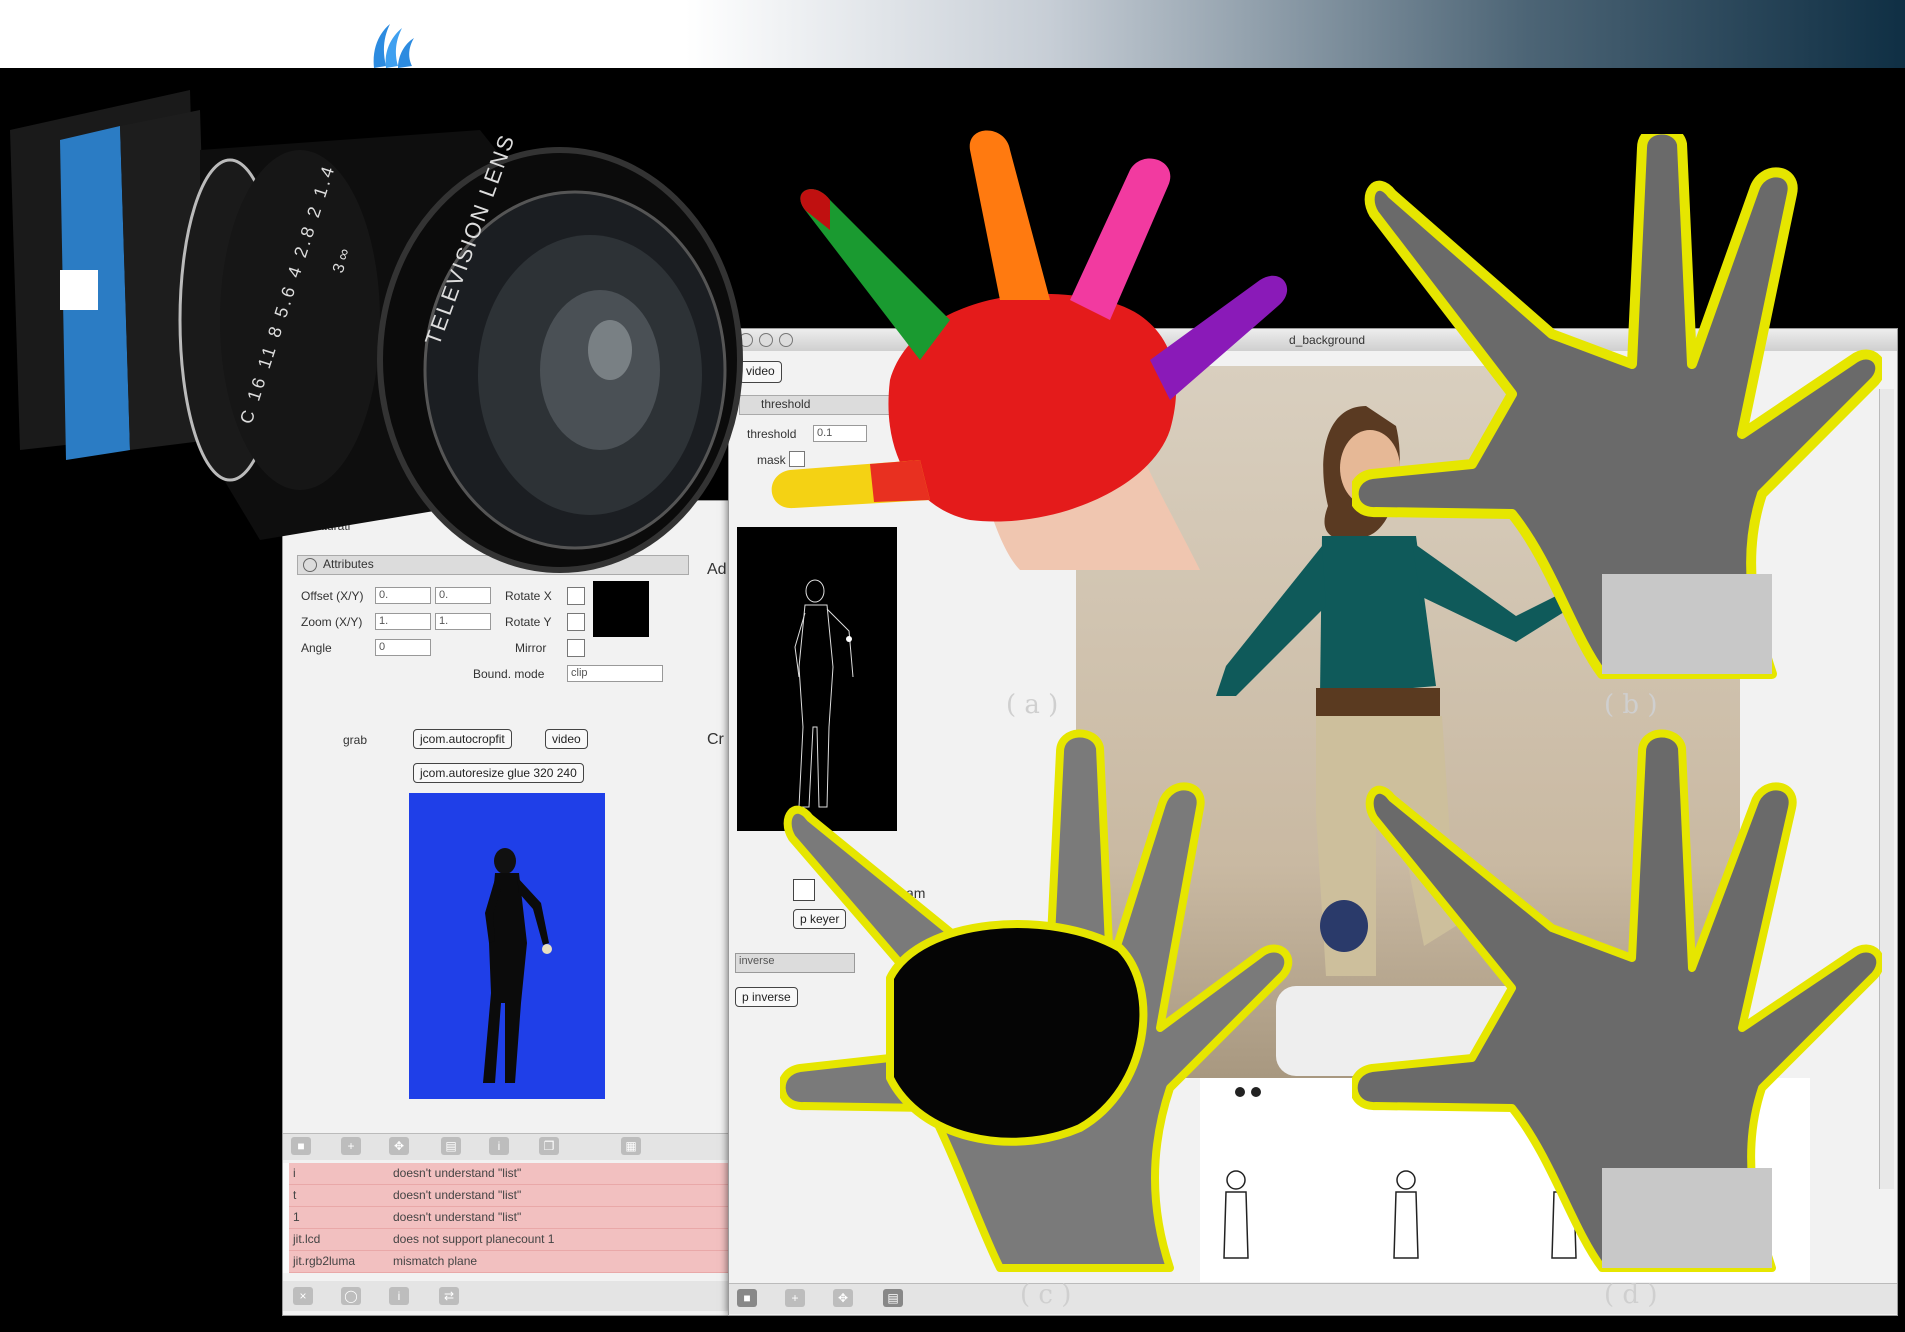 The height and width of the screenshot is (1332, 1905). Describe the element at coordinates (295, 1195) in the screenshot. I see `console-object: t` at that location.